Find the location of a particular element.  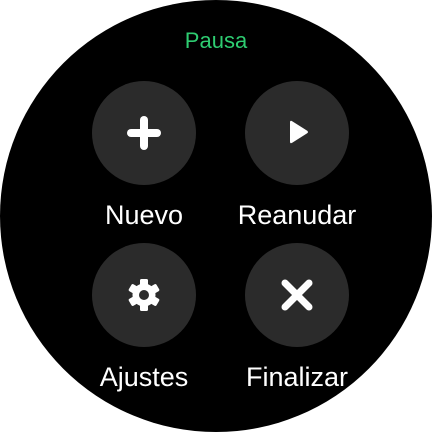

finish-action: Finalizar is located at coordinates (297, 318).